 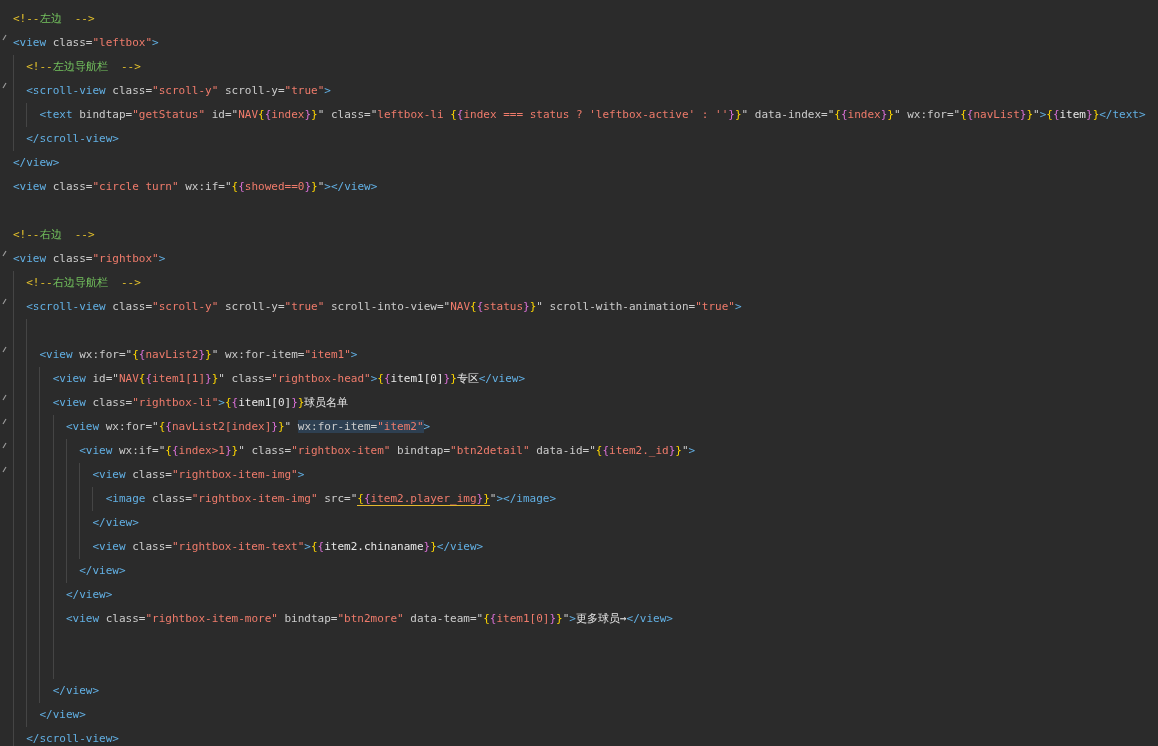 What do you see at coordinates (369, 619) in the screenshot?
I see `code-line: <view class="rightbox-item-more" bindtap="btn2more" data-team="{{item1[0]}}">更多球员→</view>` at bounding box center [369, 619].